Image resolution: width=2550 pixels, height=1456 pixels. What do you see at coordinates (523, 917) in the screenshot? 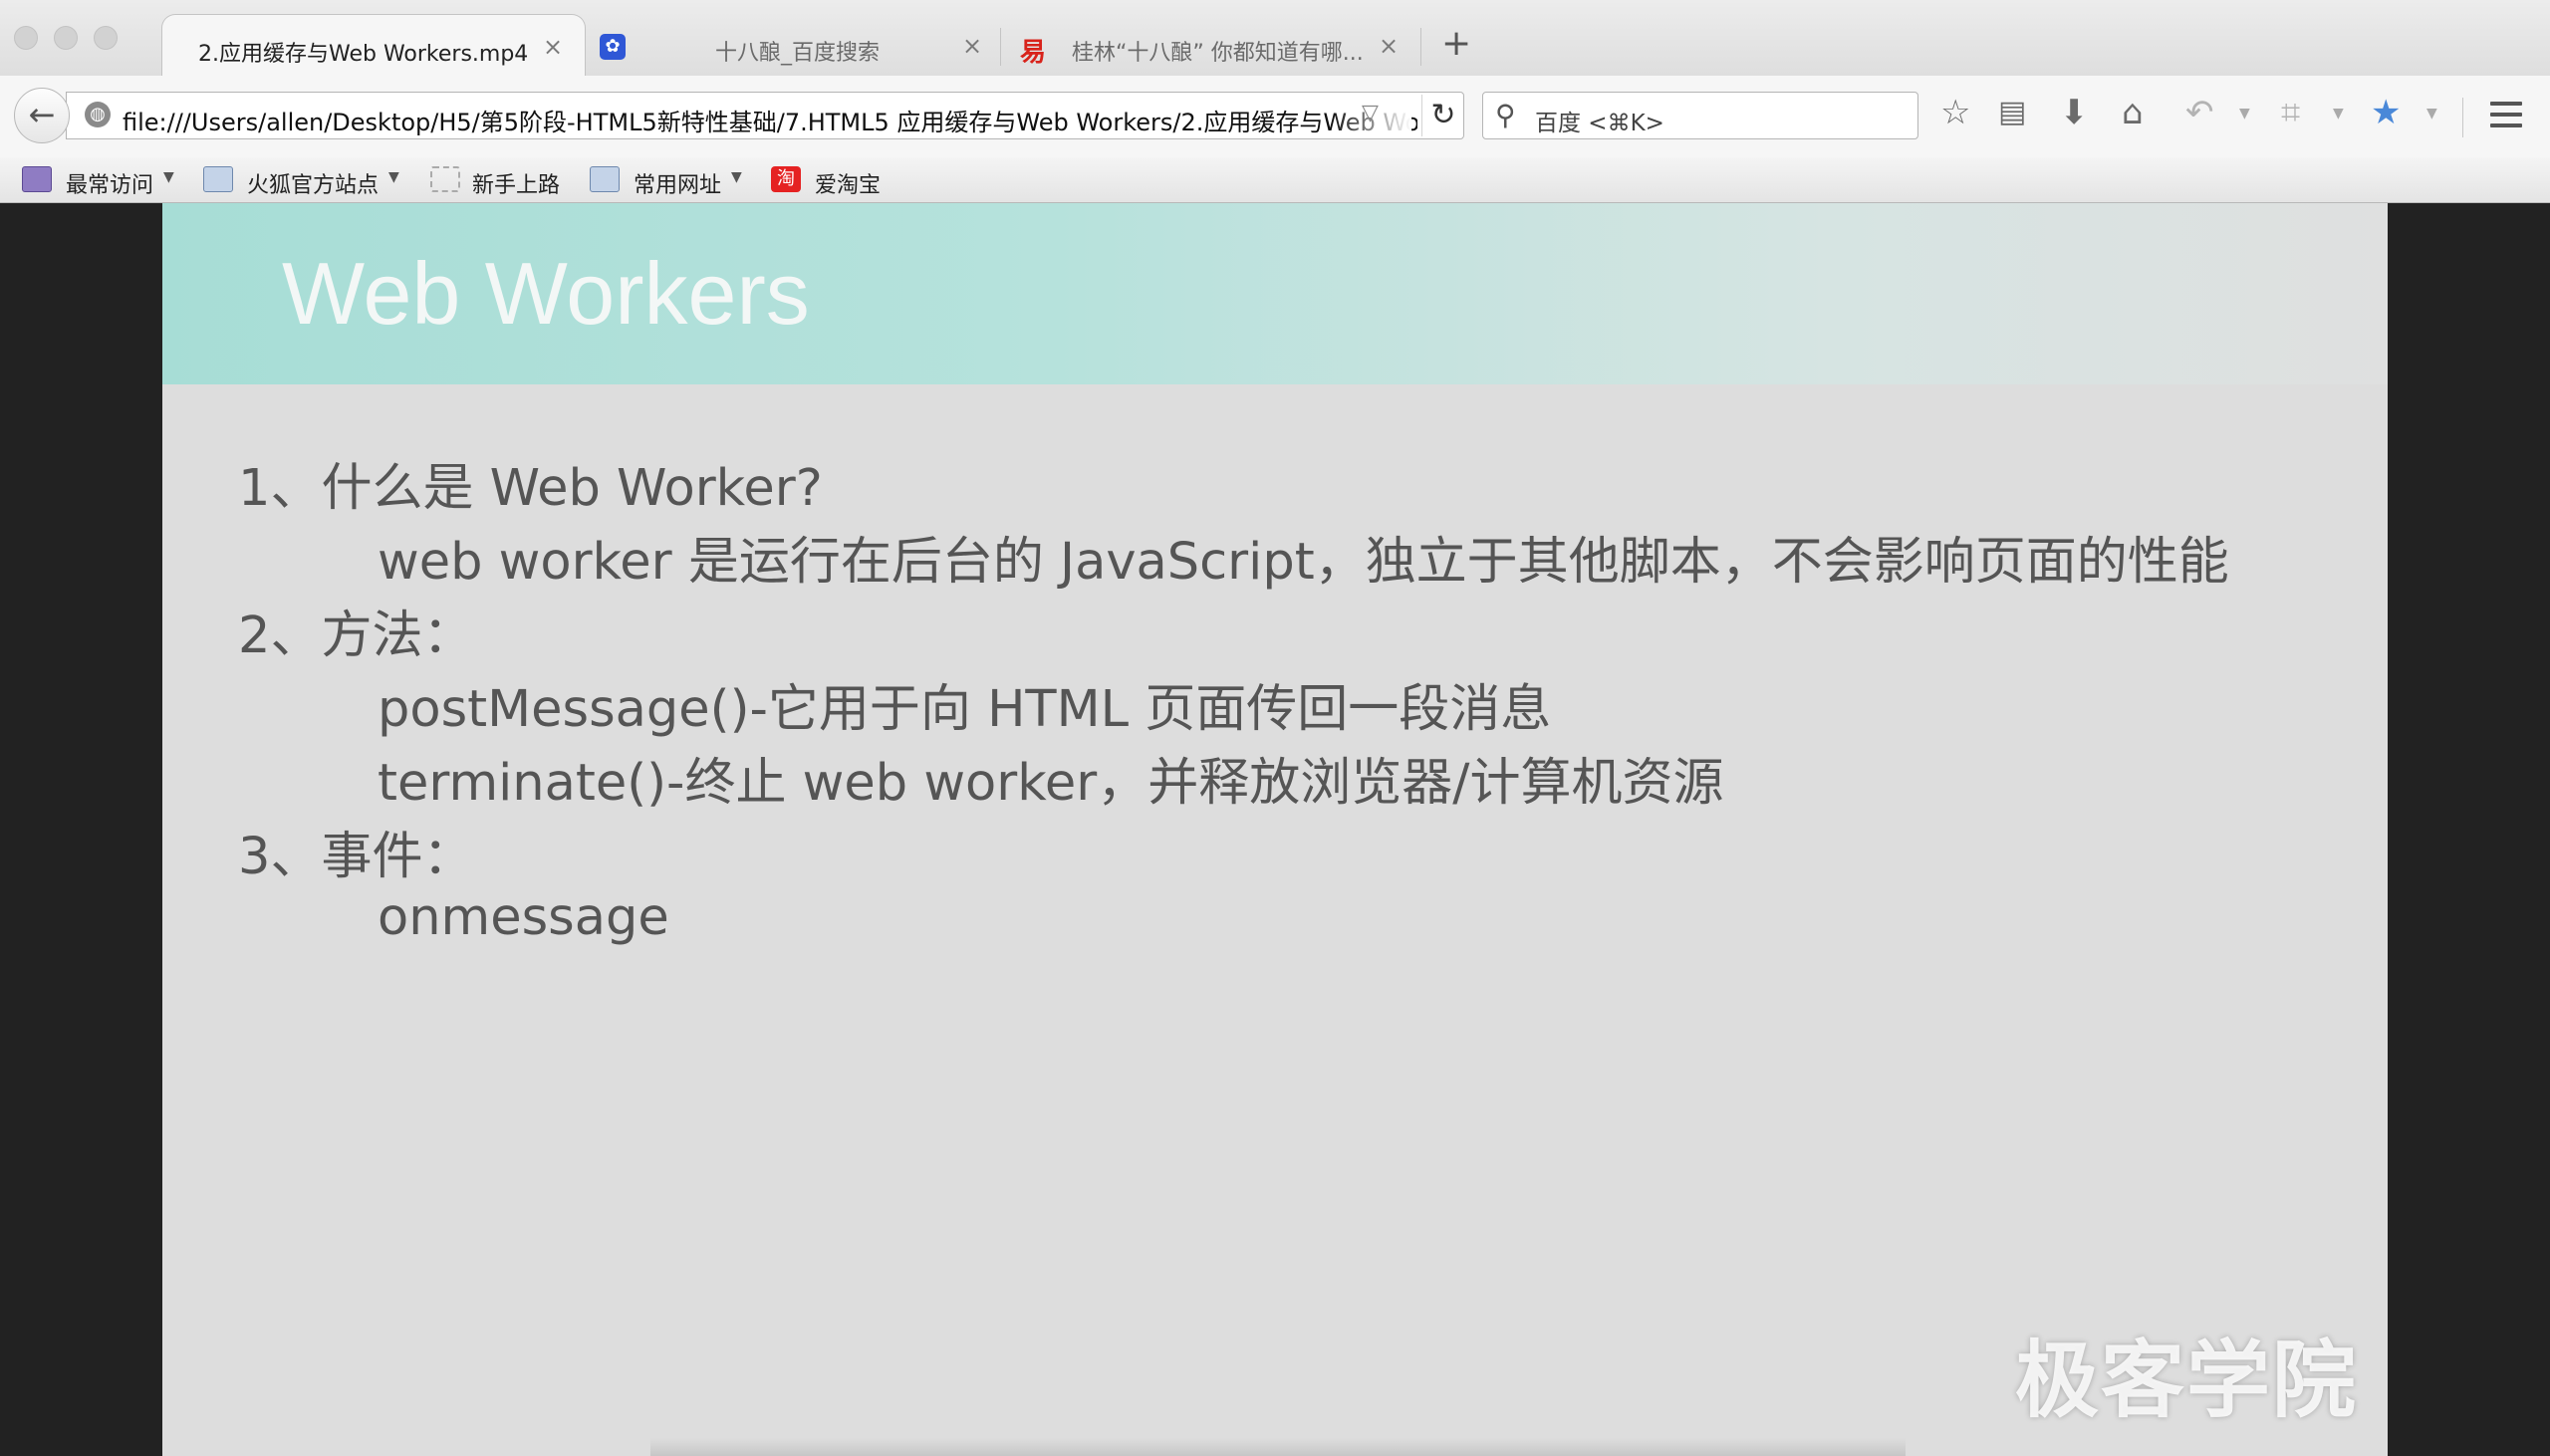
I see `slide-line-onmessage: onmessage` at bounding box center [523, 917].